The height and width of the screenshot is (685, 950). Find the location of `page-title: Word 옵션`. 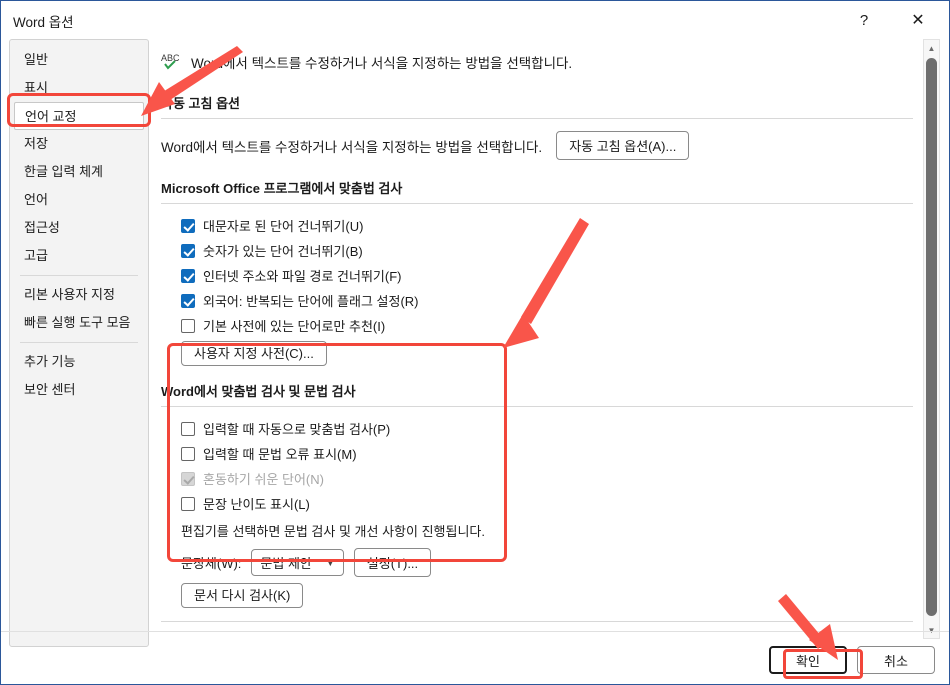

page-title: Word 옵션 is located at coordinates (43, 22).